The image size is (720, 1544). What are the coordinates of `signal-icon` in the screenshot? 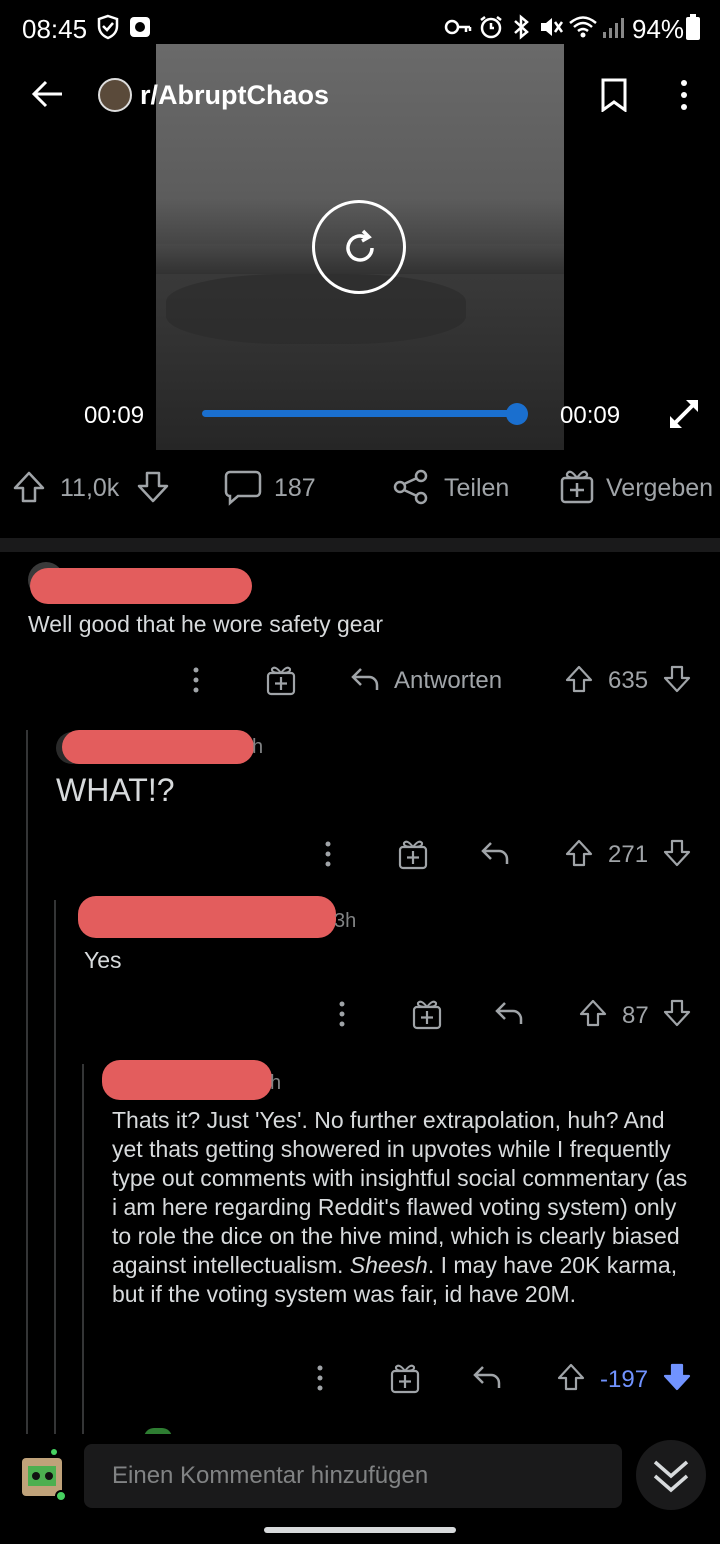 It's located at (614, 27).